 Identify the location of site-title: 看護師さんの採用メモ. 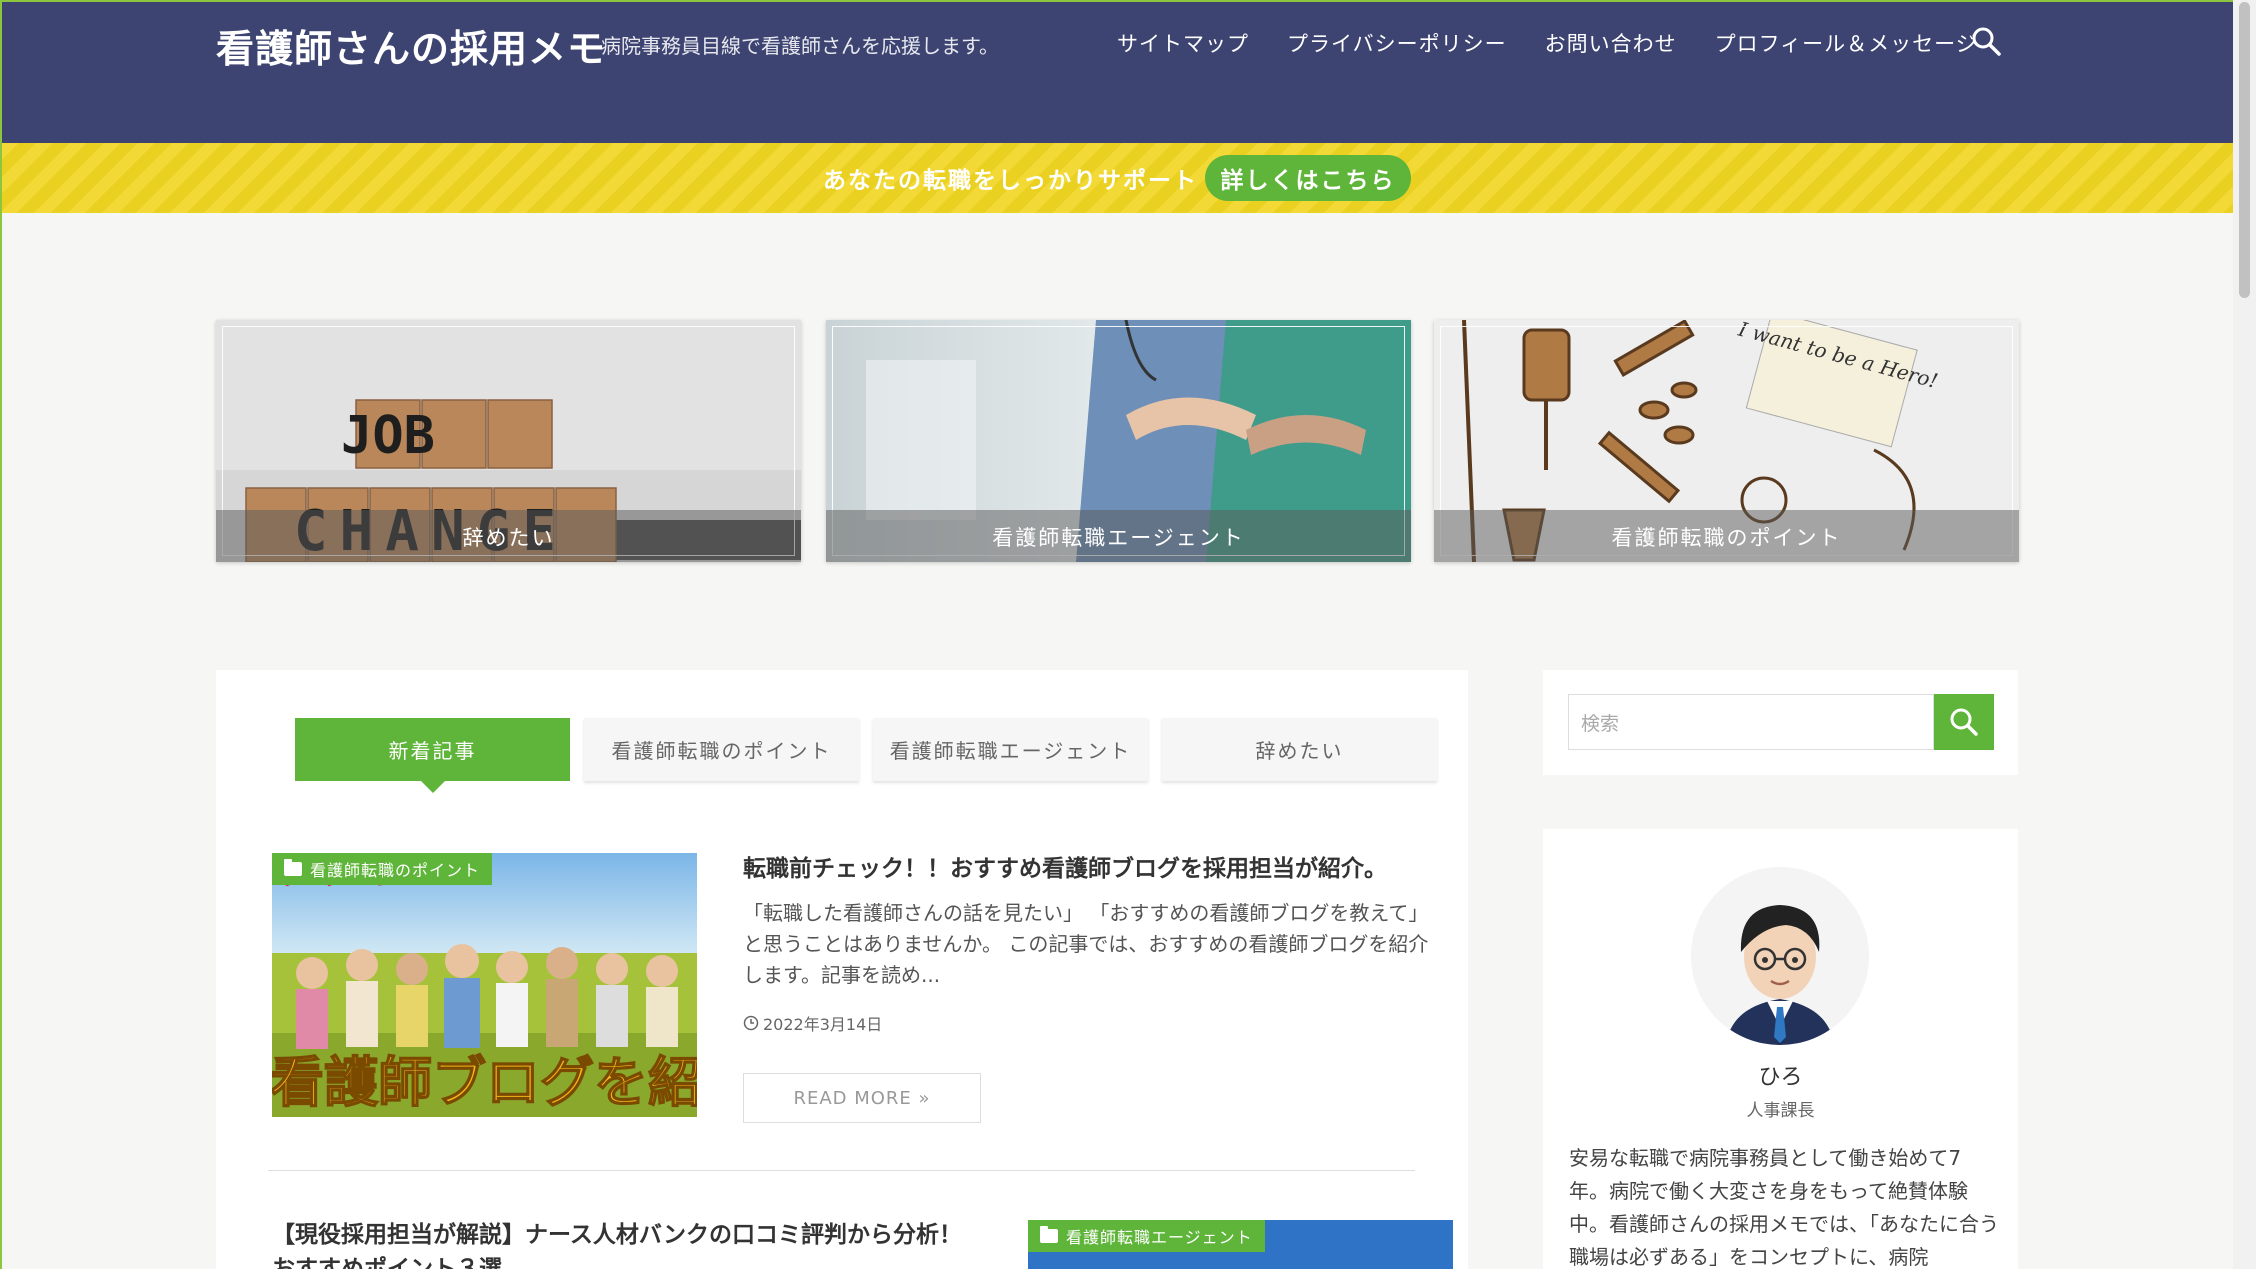
(411, 45).